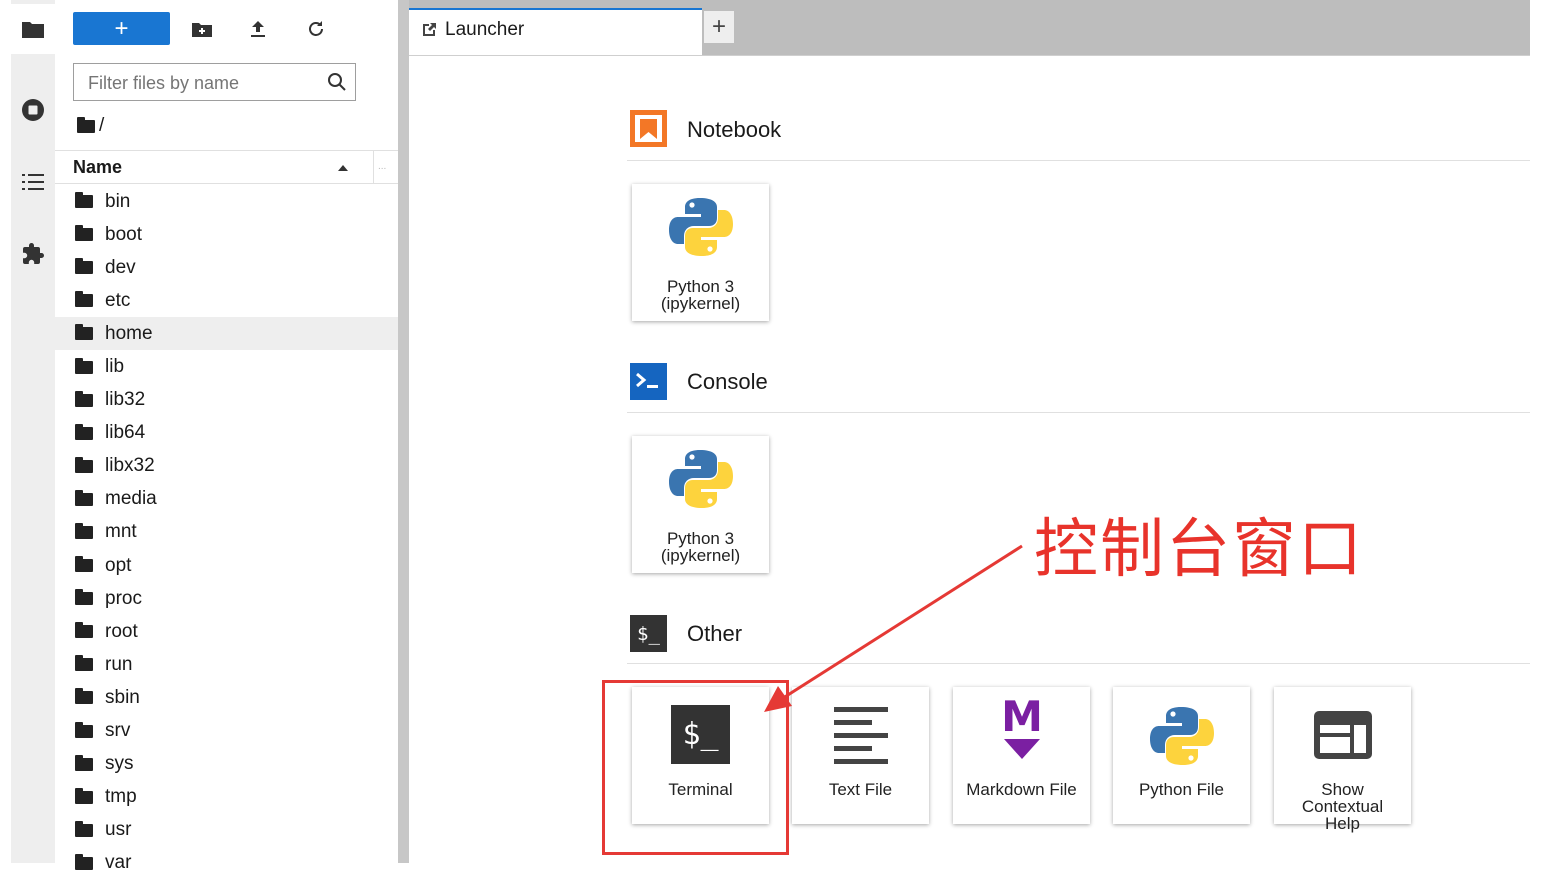 The height and width of the screenshot is (880, 1563). Describe the element at coordinates (122, 697) in the screenshot. I see `file-name: sbin` at that location.